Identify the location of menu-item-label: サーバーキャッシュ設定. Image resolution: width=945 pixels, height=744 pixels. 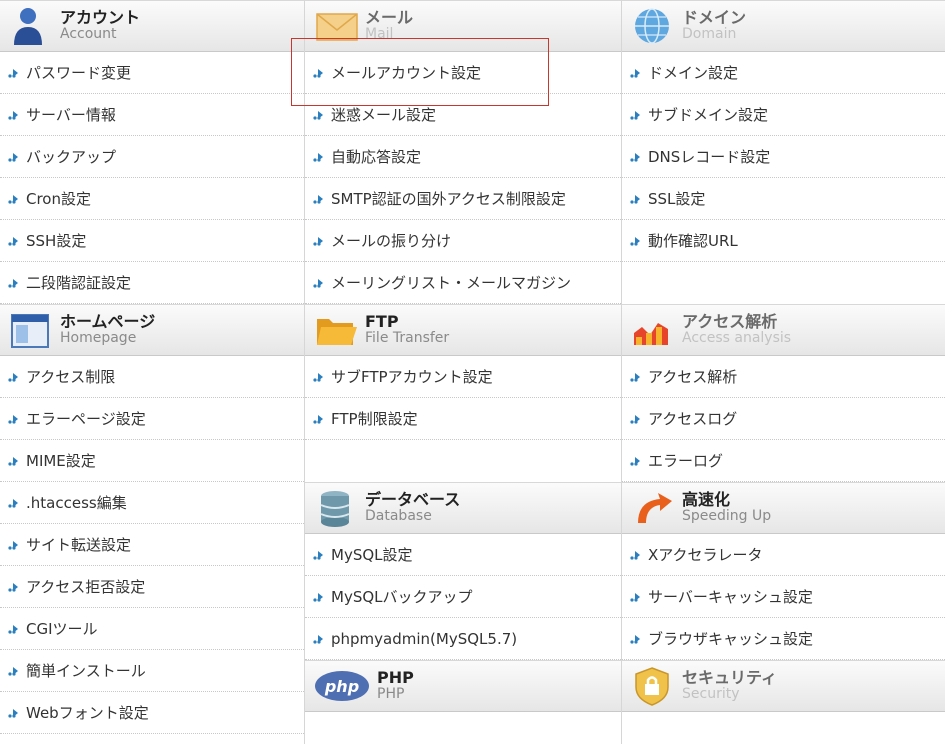
(730, 597).